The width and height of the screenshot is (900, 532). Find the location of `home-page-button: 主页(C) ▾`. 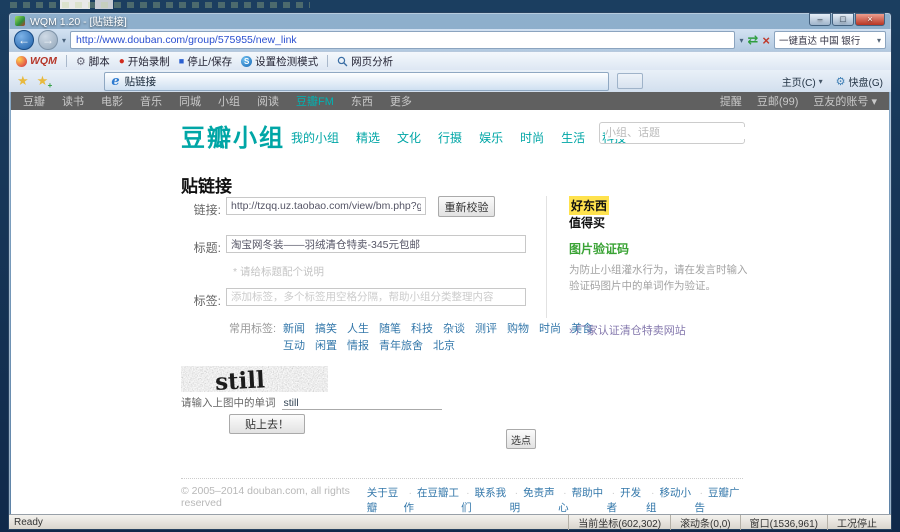

home-page-button: 主页(C) ▾ is located at coordinates (802, 81).